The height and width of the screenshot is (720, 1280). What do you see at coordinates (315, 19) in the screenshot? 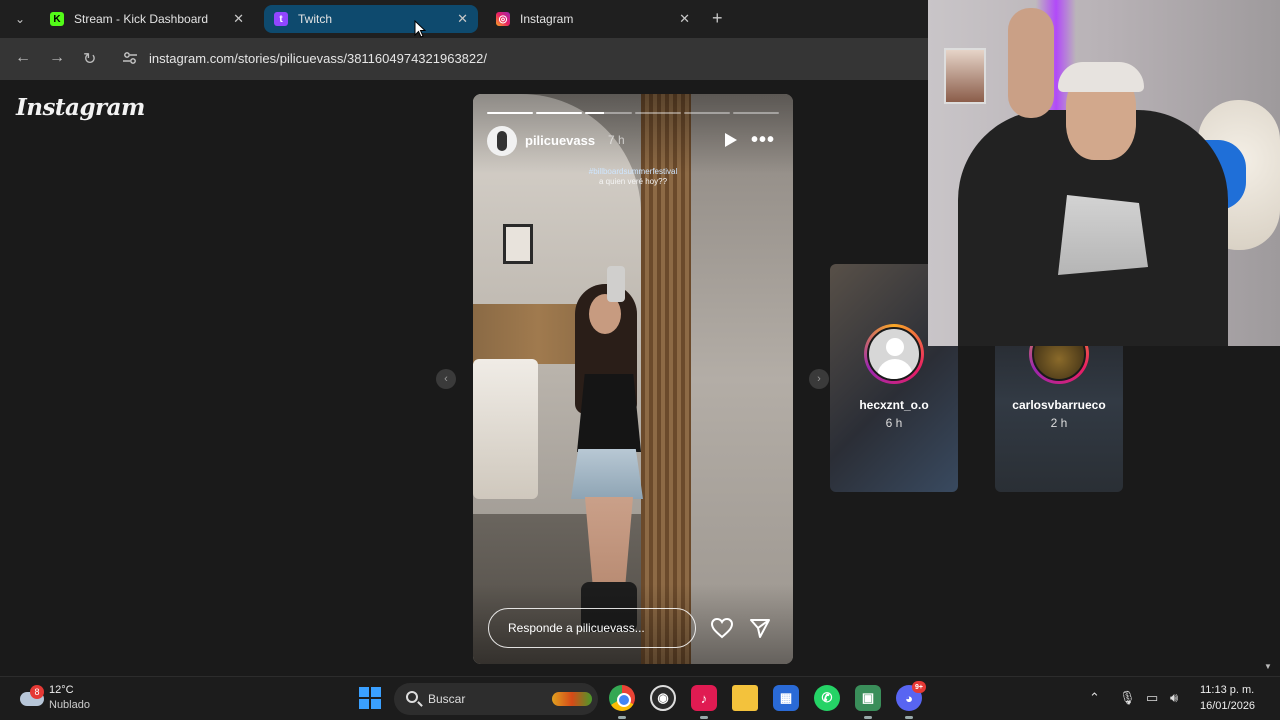
I see `tab-label: Twitch` at bounding box center [315, 19].